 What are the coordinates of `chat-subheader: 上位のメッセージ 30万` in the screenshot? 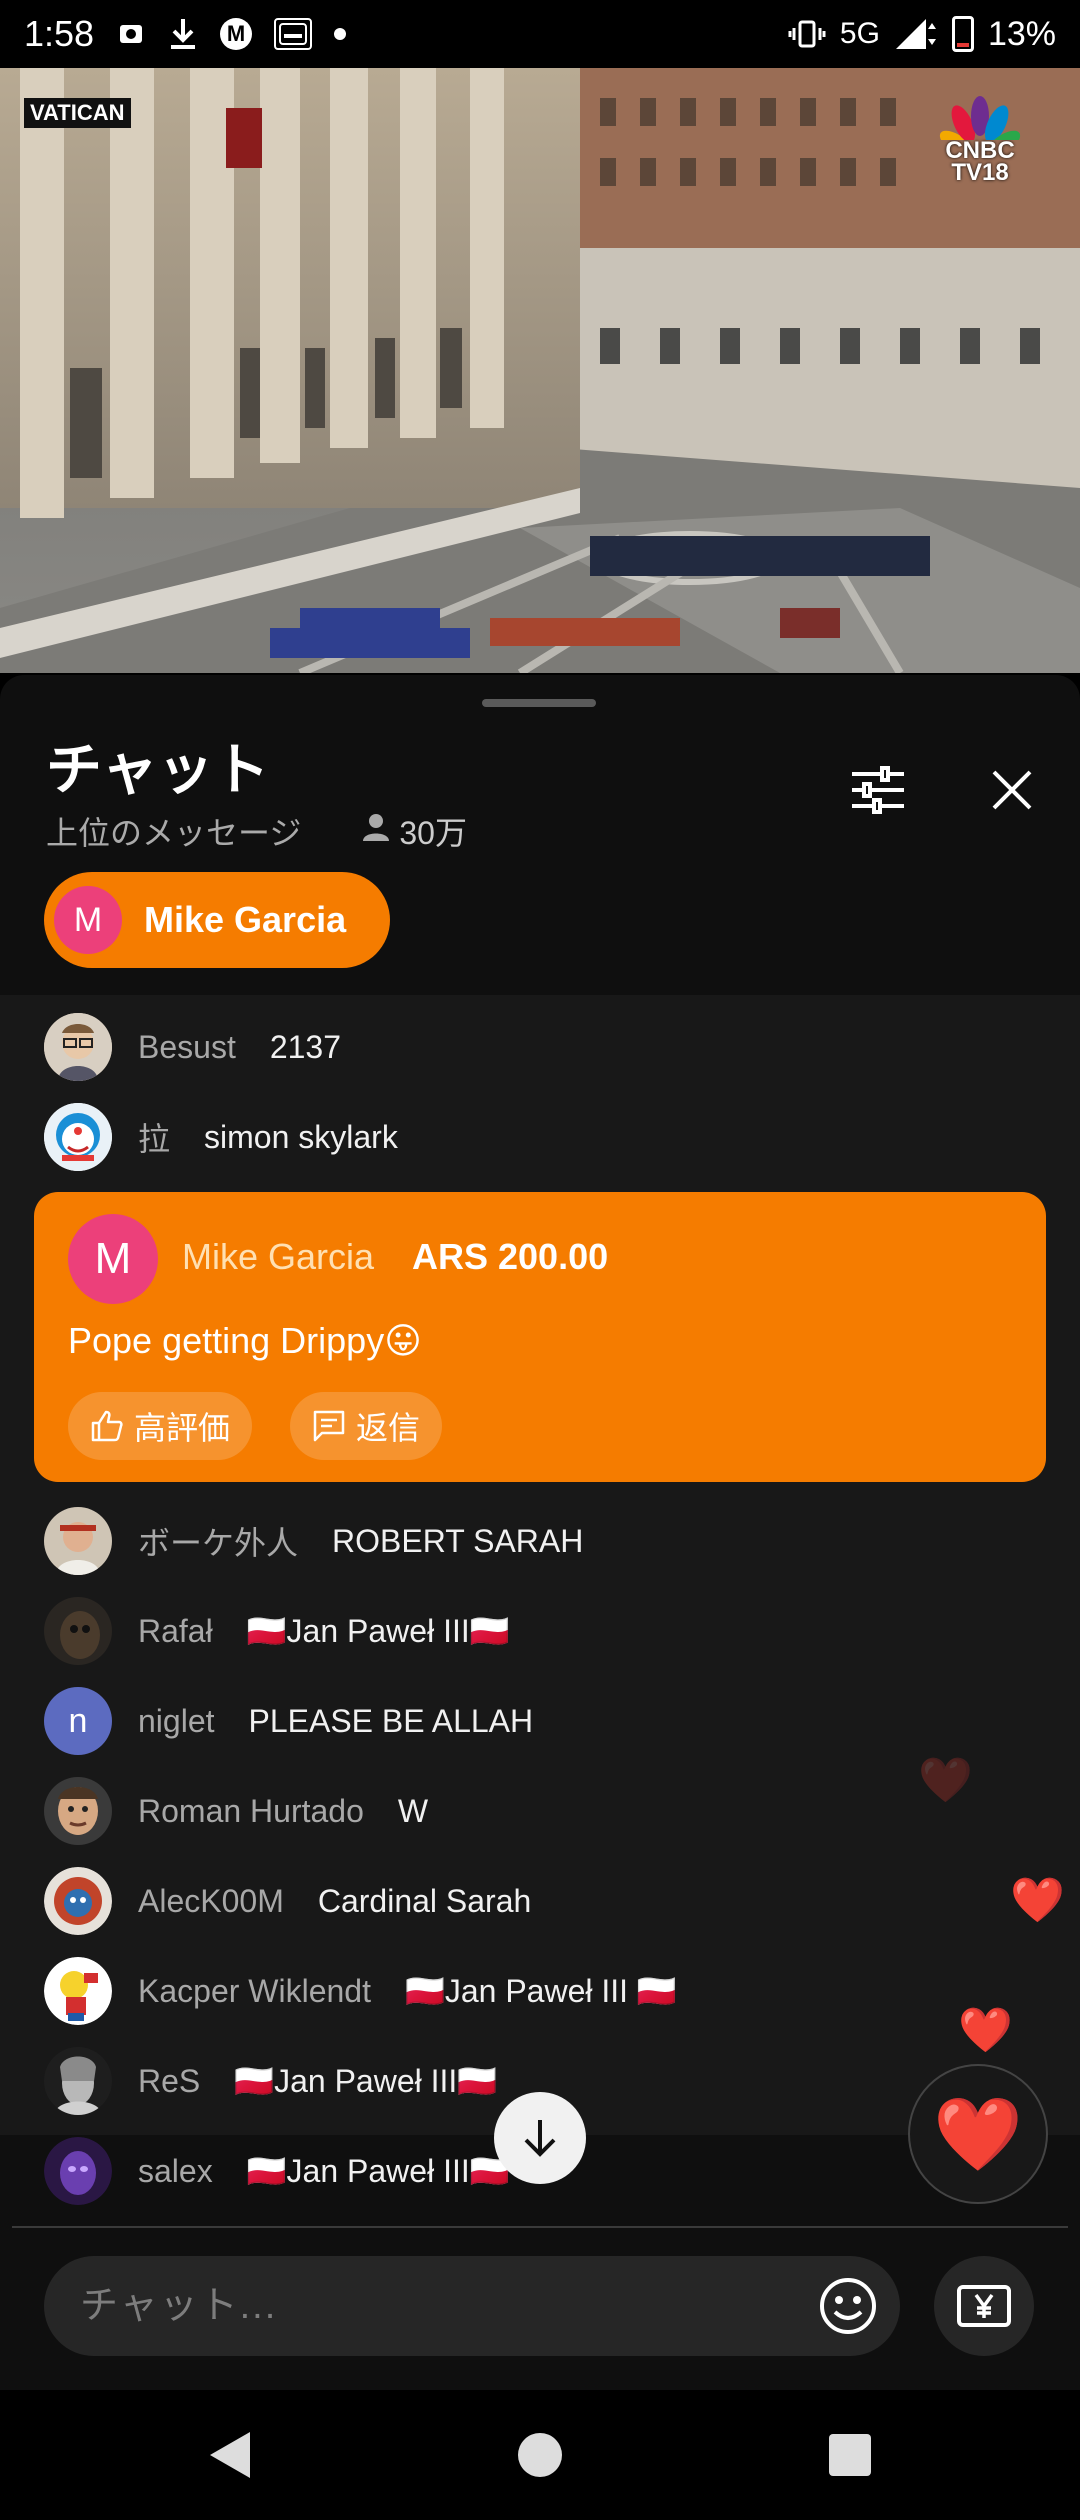 It's located at (256, 831).